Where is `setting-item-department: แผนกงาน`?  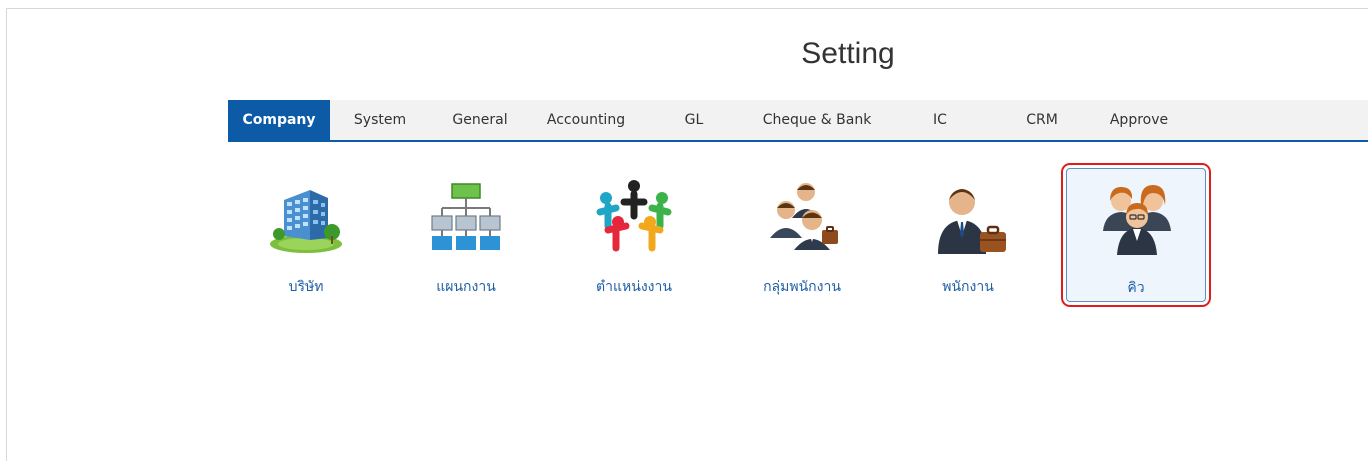 setting-item-department: แผนกงาน is located at coordinates (466, 235).